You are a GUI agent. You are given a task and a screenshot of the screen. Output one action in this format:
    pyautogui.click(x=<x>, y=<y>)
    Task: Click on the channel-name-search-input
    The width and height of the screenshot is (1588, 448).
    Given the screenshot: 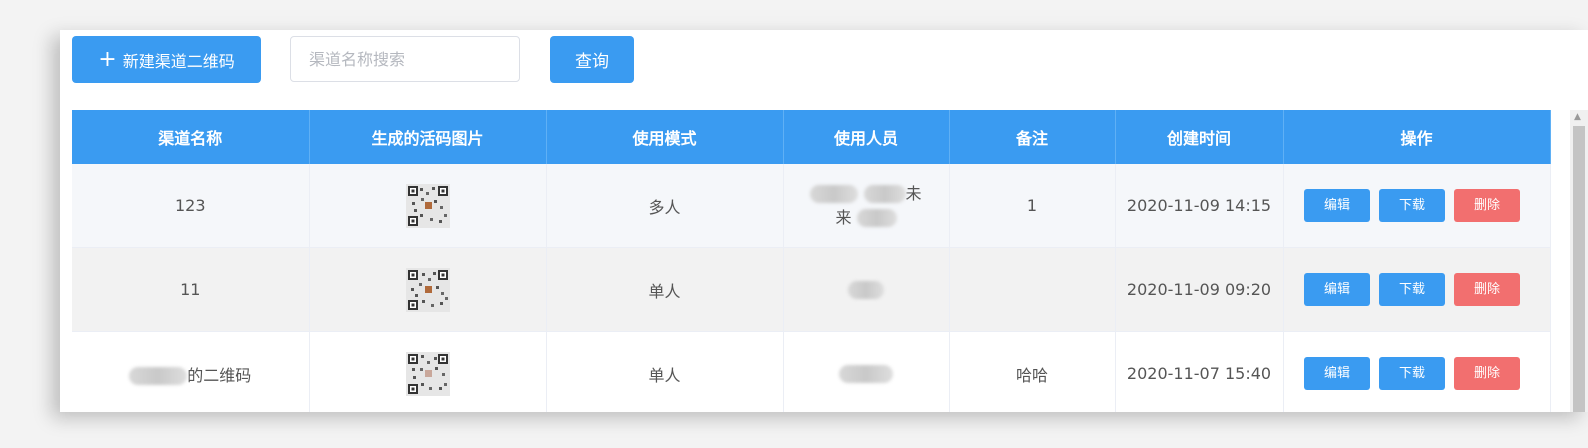 What is the action you would take?
    pyautogui.click(x=405, y=59)
    